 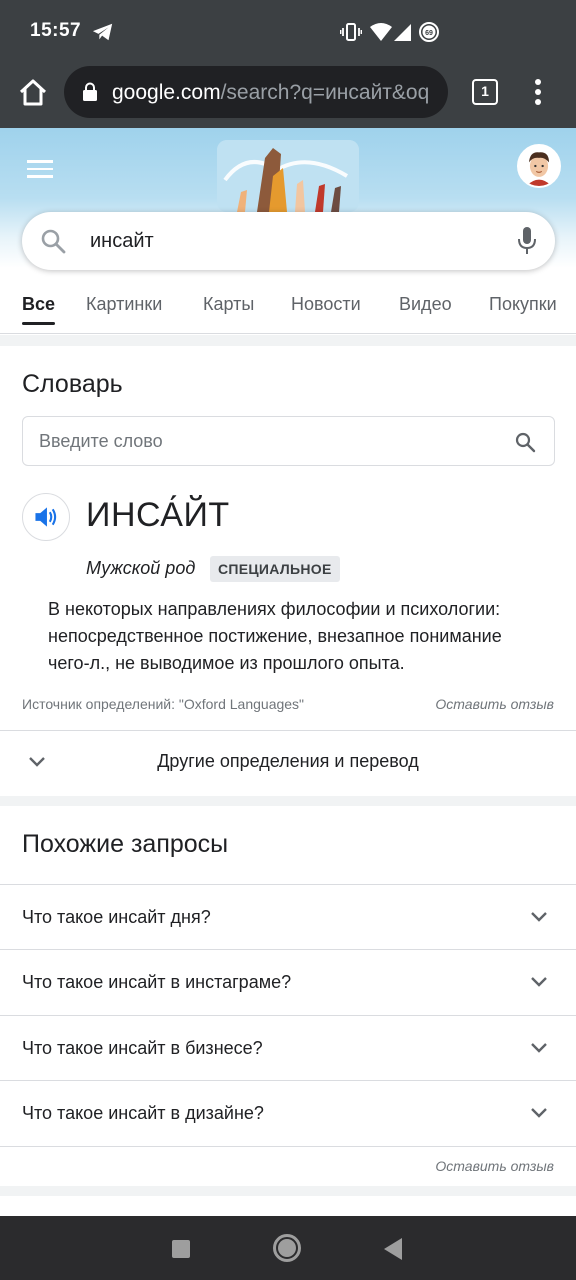 I want to click on url-text: google.com/search?q=инсайт&oq, so click(x=270, y=93).